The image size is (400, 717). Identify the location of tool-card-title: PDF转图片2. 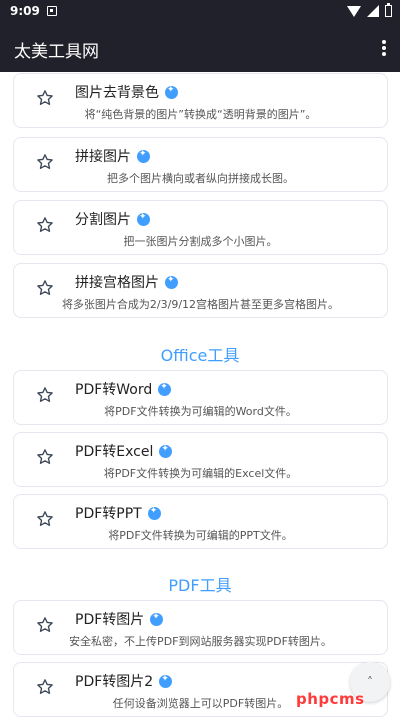
(124, 681).